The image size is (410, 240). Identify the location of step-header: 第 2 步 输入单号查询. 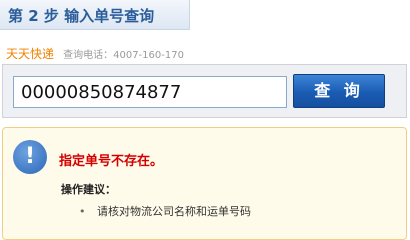
(95, 15).